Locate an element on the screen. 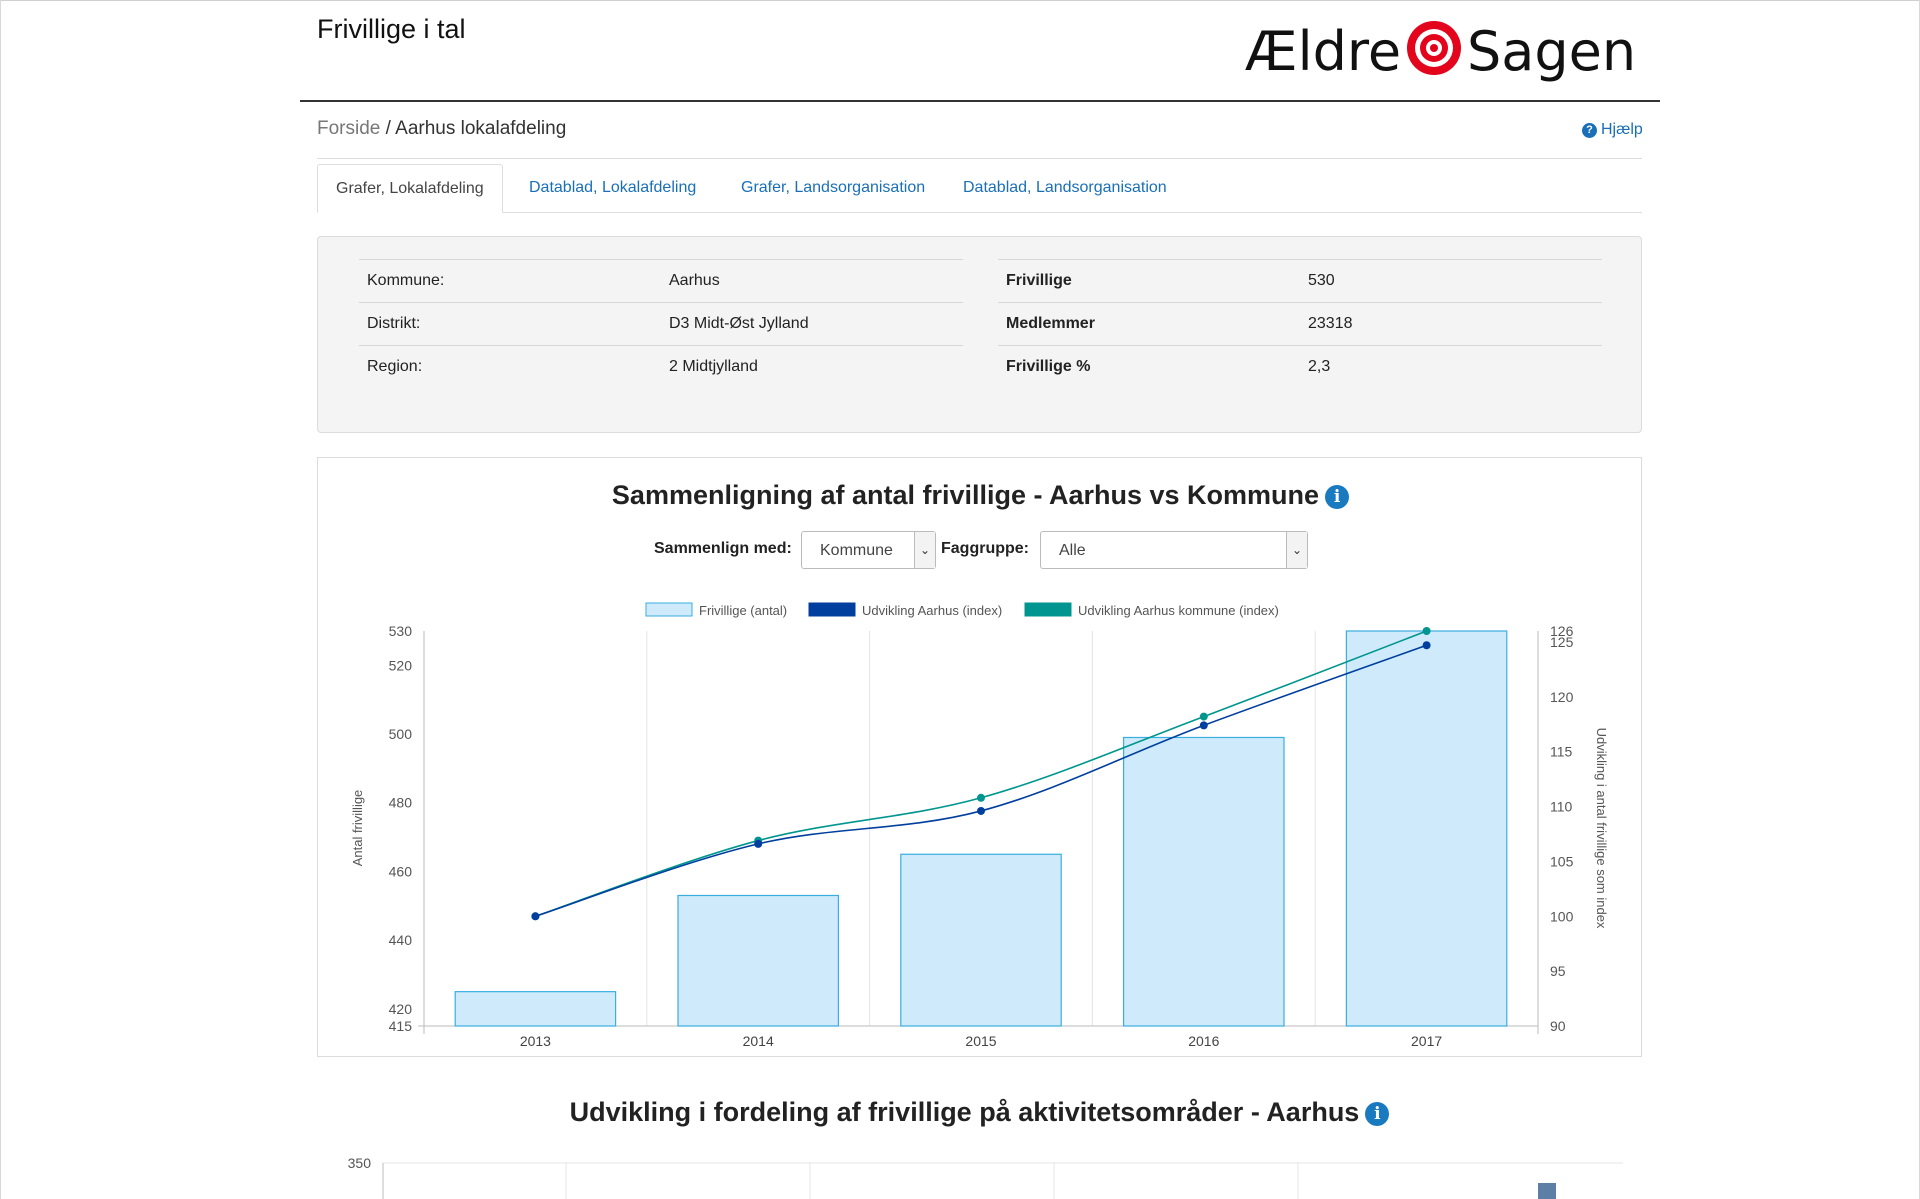  y-tick-label: 520 is located at coordinates (401, 665).